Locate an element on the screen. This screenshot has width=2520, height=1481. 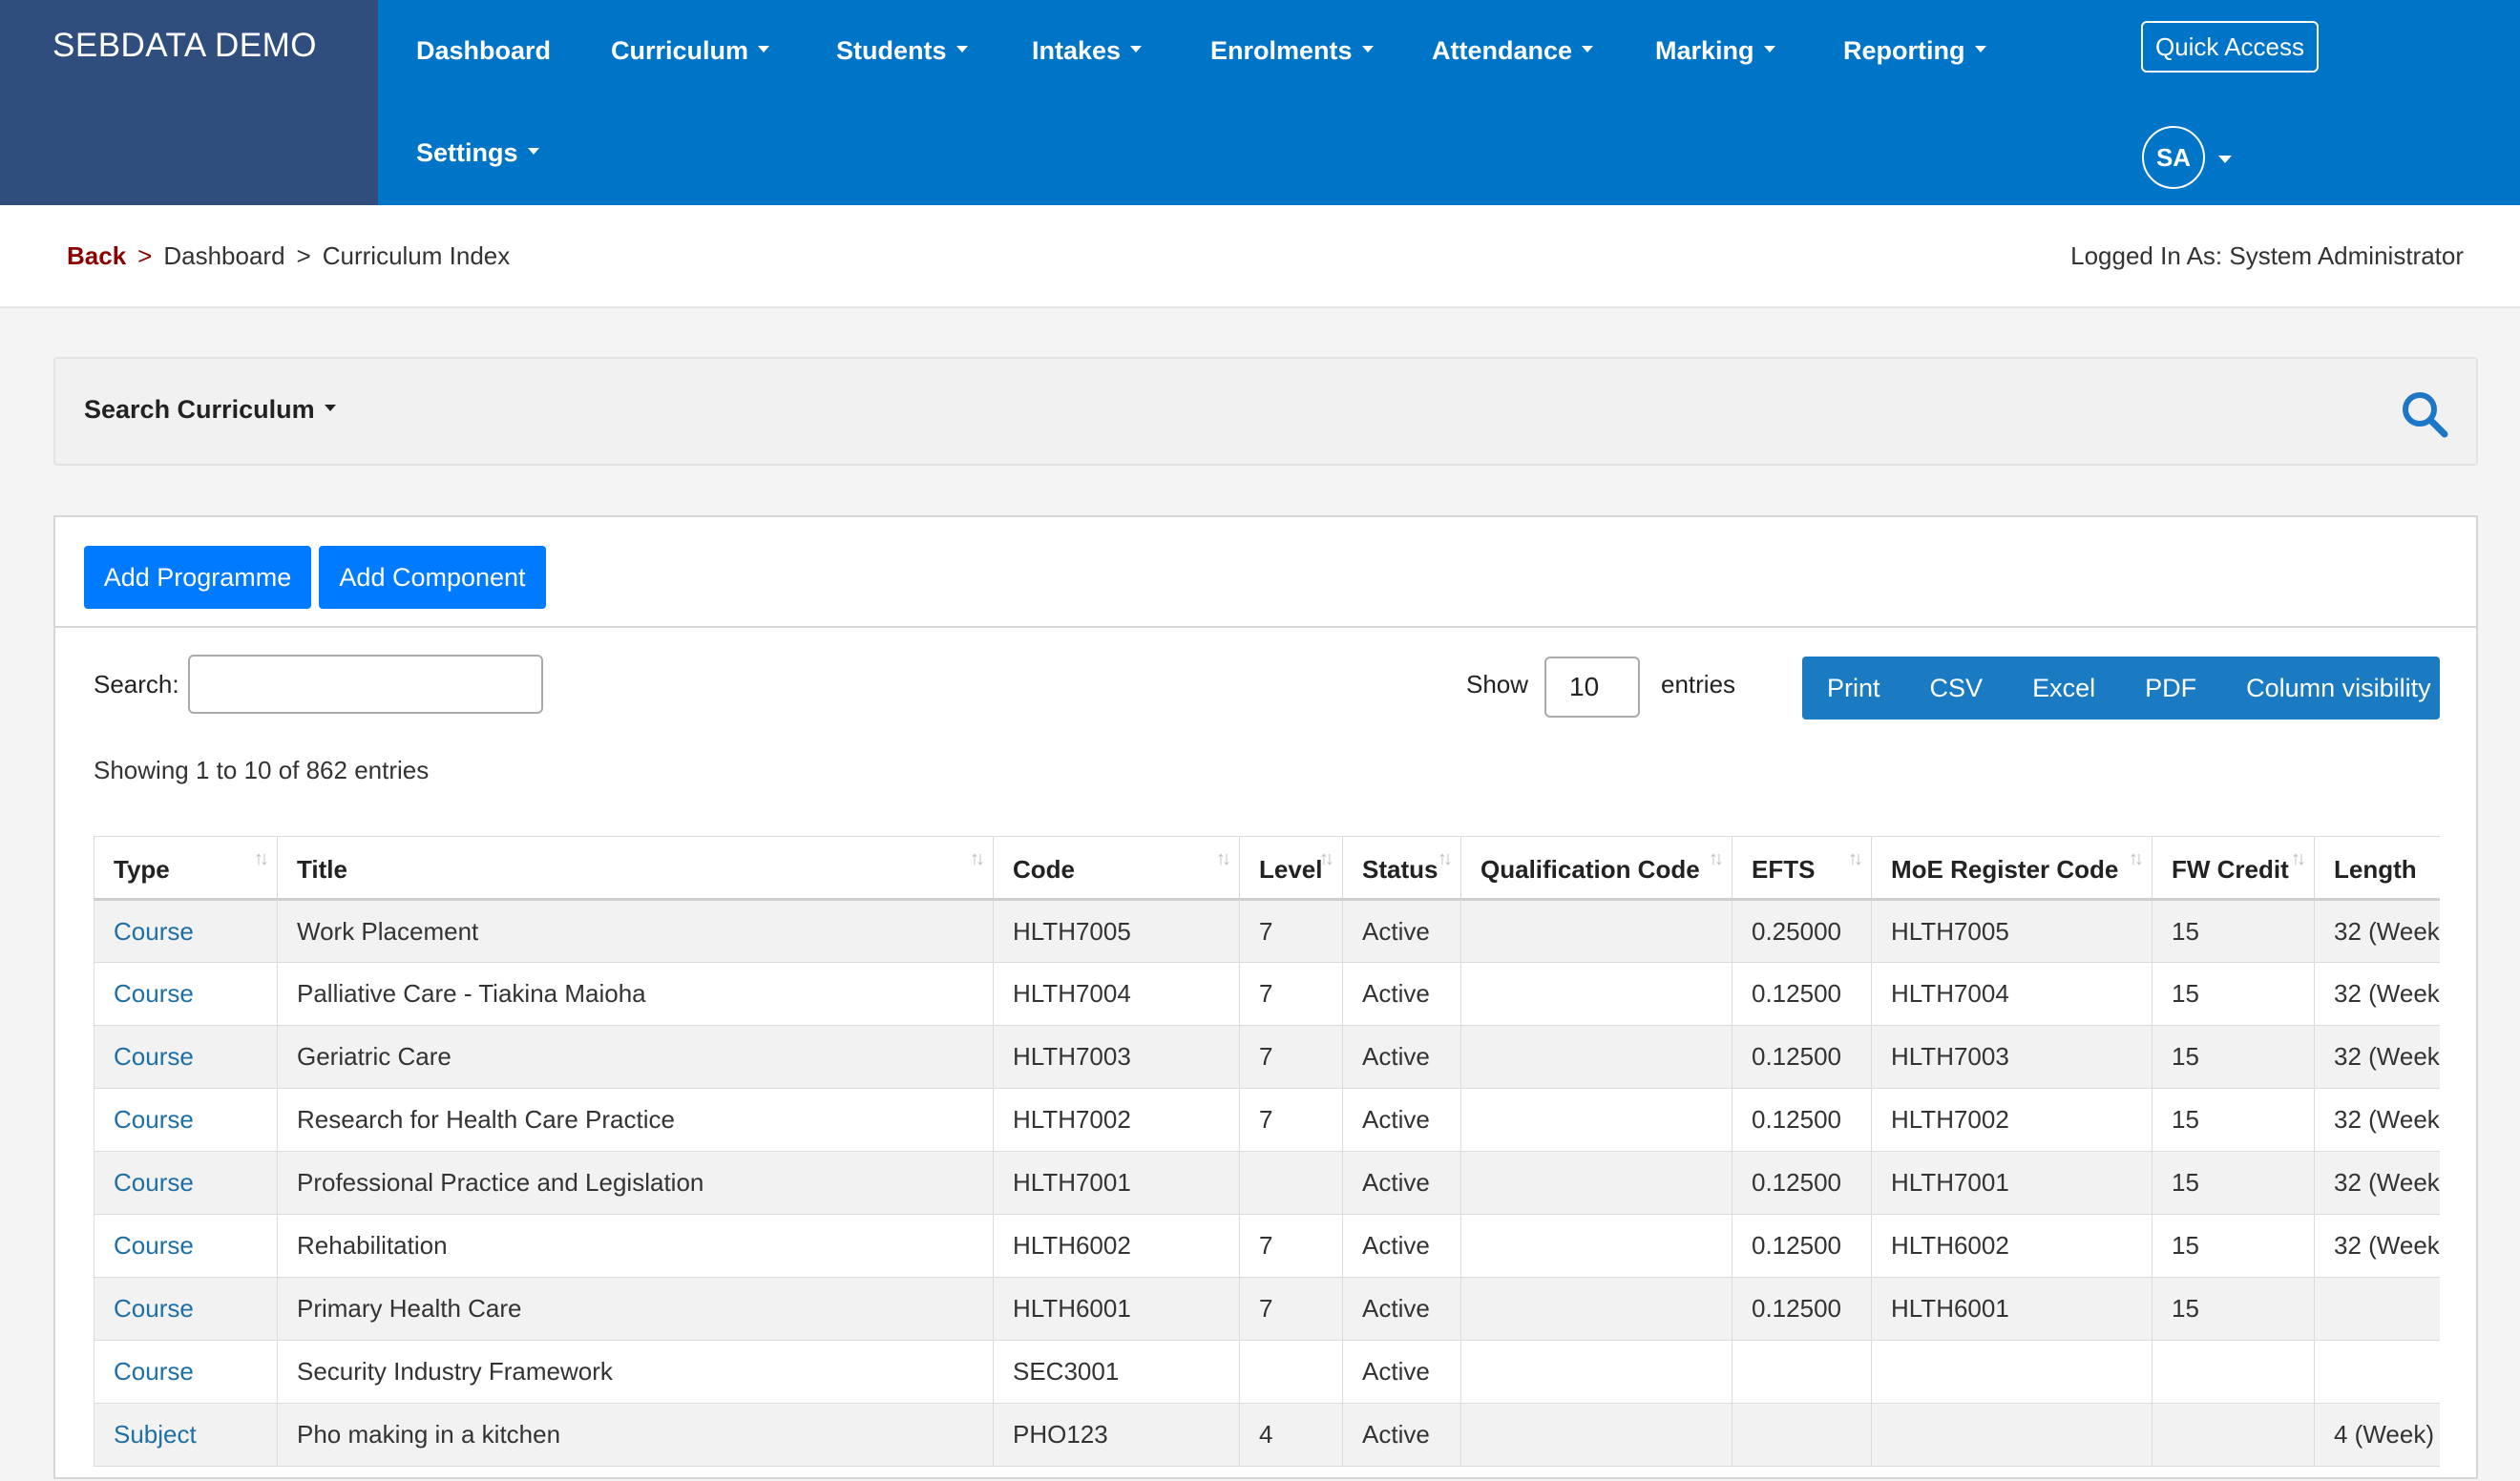
brand-logo-text: SEBDATA DEMO is located at coordinates (185, 46).